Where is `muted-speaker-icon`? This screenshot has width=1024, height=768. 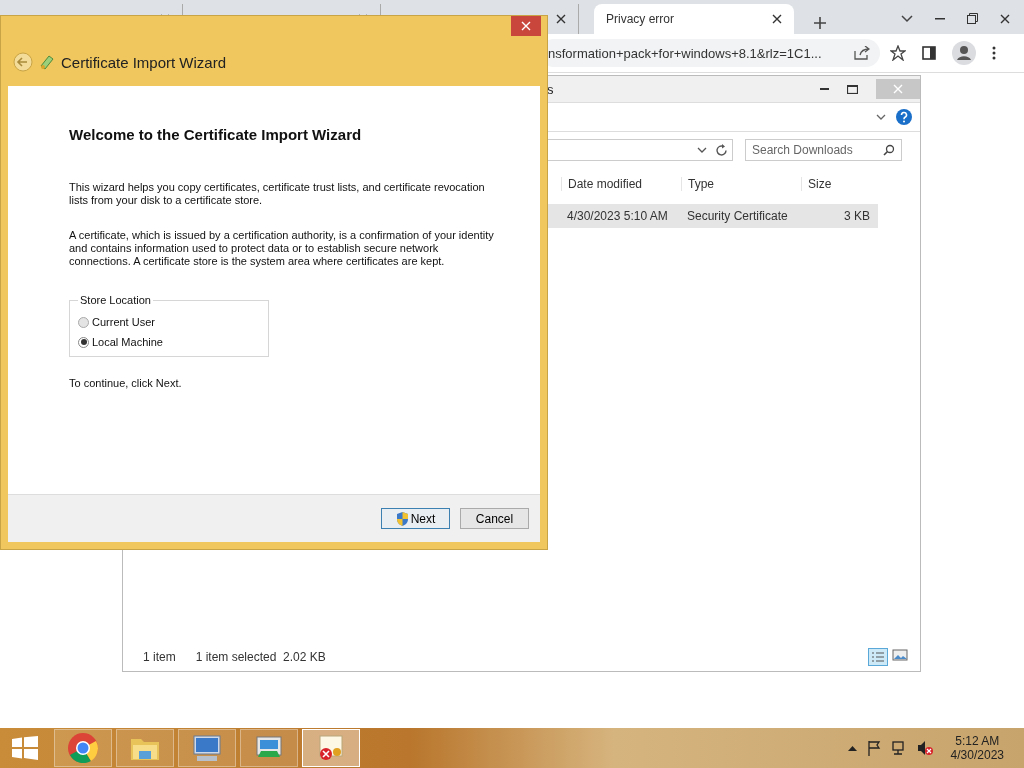
muted-speaker-icon is located at coordinates (924, 748).